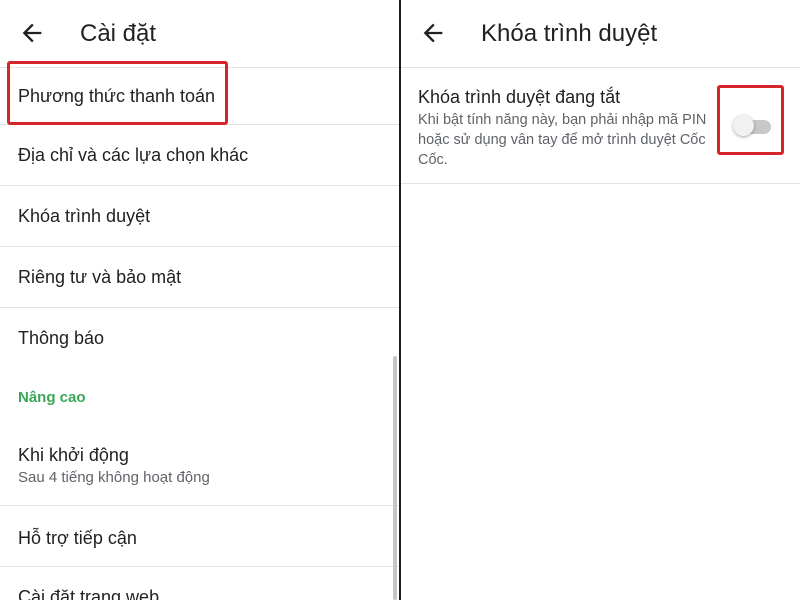  Describe the element at coordinates (89, 593) in the screenshot. I see `settings-item-label: Cài đặt trang web` at that location.